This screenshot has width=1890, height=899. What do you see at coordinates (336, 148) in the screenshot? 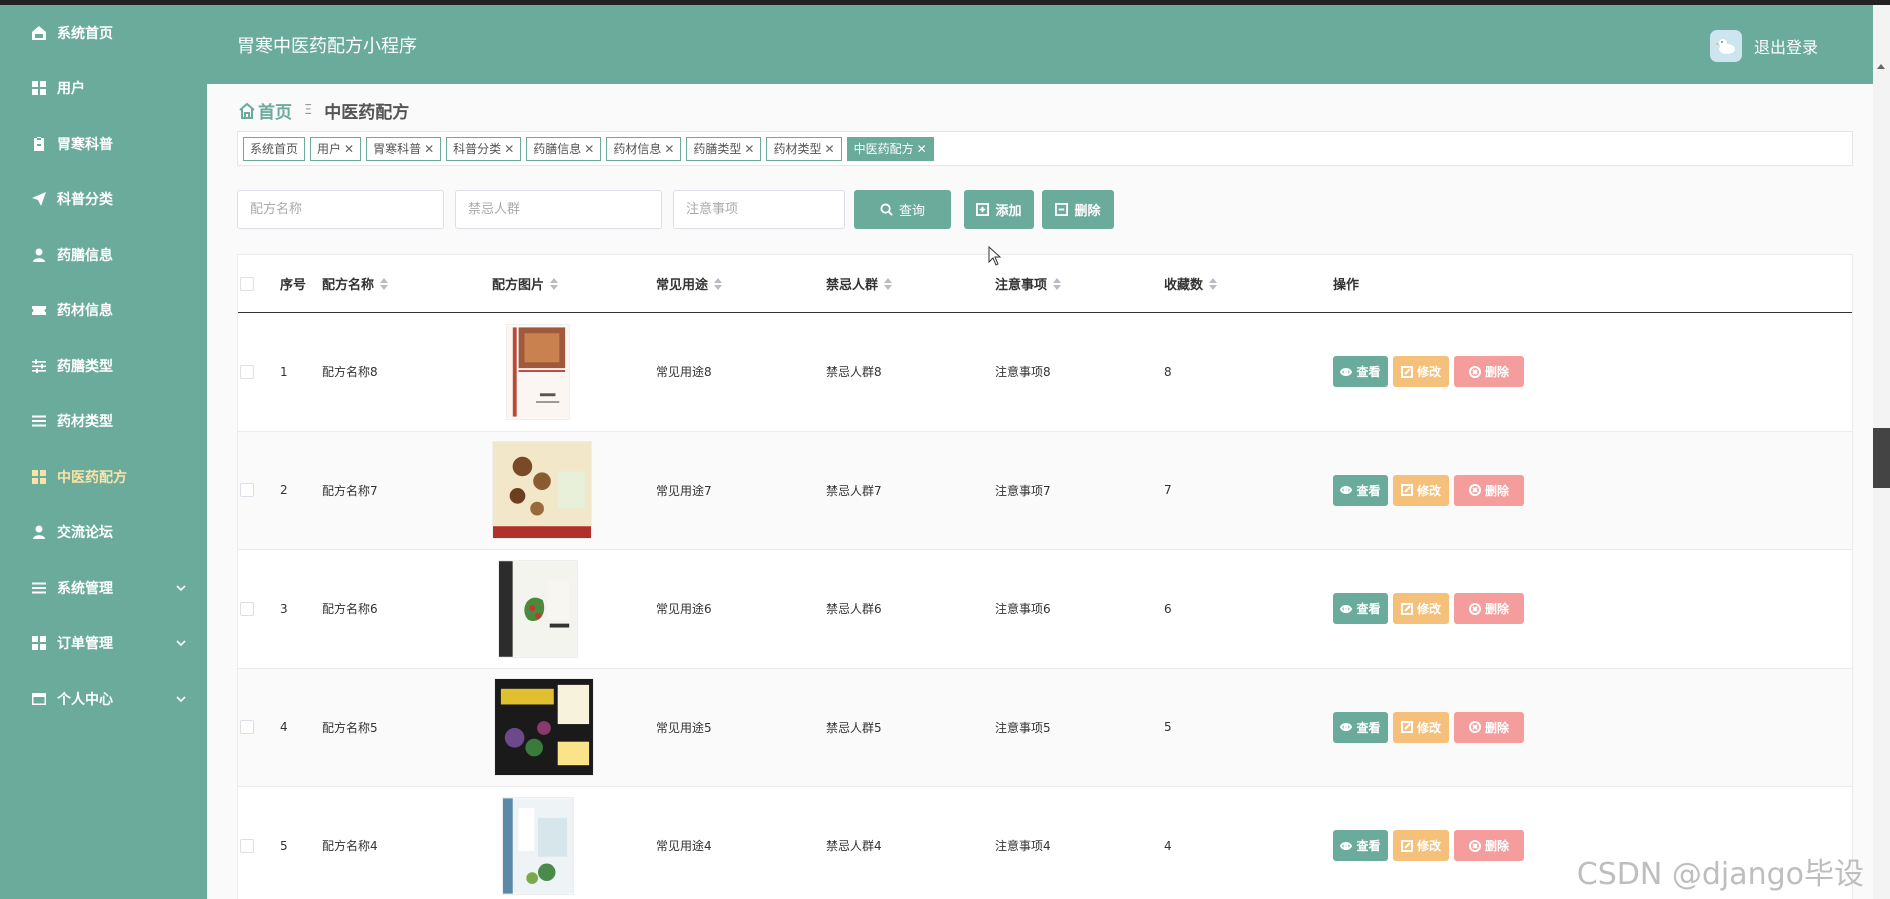
I see `tag-users: 用户 ✕` at bounding box center [336, 148].